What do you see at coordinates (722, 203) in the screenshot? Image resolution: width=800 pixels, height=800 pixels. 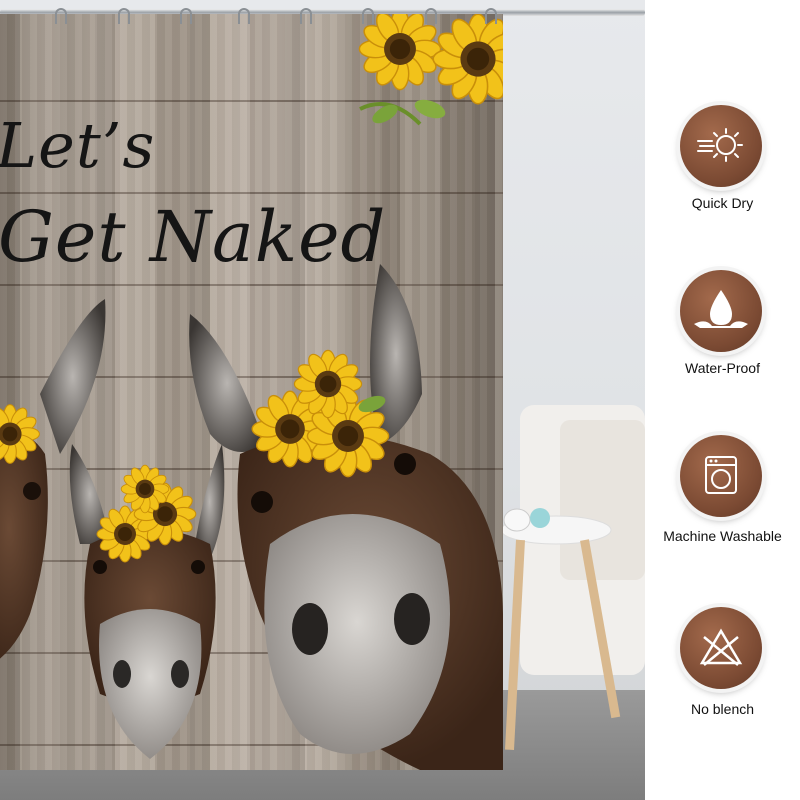 I see `feature-label-quick-dry: Quick Dry` at bounding box center [722, 203].